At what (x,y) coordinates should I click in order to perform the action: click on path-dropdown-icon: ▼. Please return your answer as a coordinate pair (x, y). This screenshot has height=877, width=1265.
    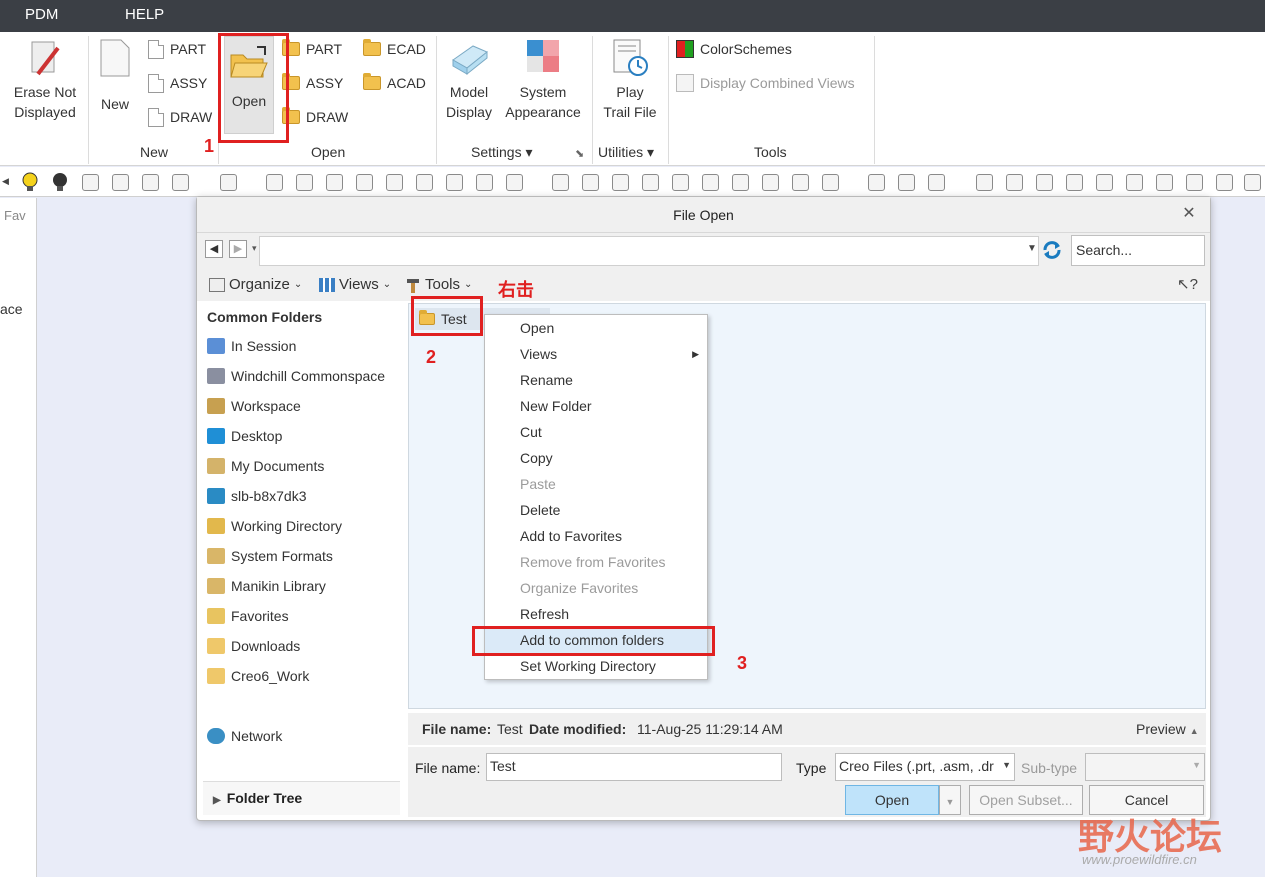
    Looking at the image, I should click on (1032, 248).